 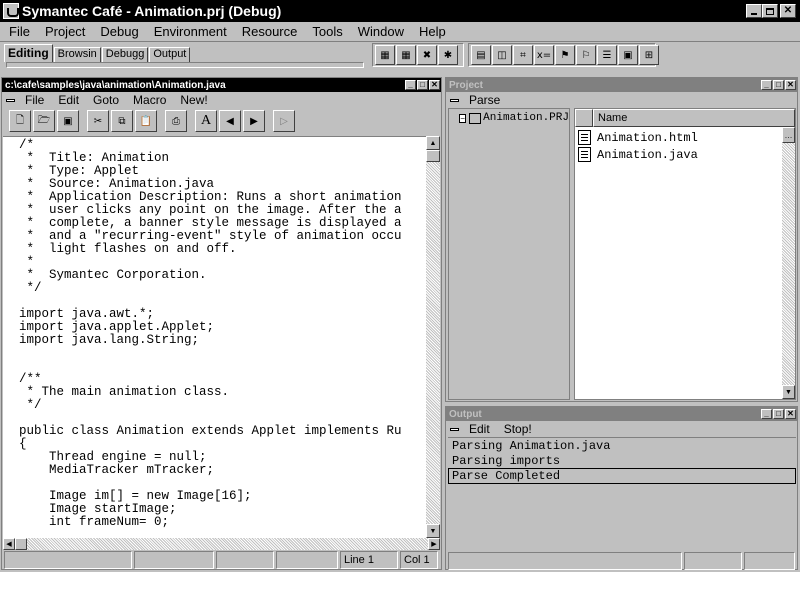 What do you see at coordinates (268, 31) in the screenshot?
I see `menu-resource: Resource` at bounding box center [268, 31].